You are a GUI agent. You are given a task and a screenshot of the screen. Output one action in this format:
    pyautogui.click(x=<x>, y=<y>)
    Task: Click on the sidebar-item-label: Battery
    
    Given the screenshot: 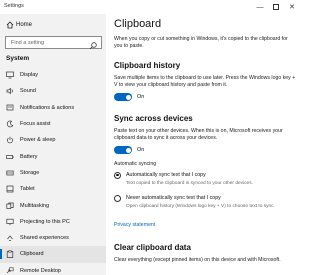 What is the action you would take?
    pyautogui.click(x=29, y=156)
    